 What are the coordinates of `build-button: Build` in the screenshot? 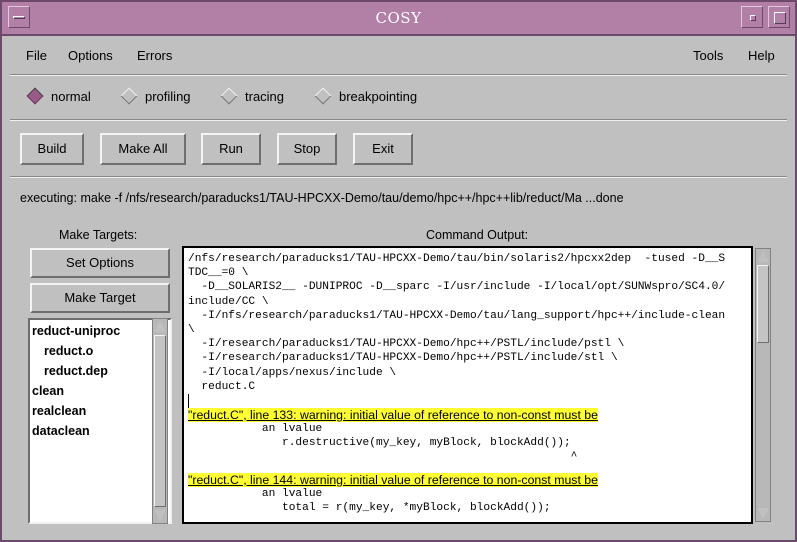 It's located at (52, 149).